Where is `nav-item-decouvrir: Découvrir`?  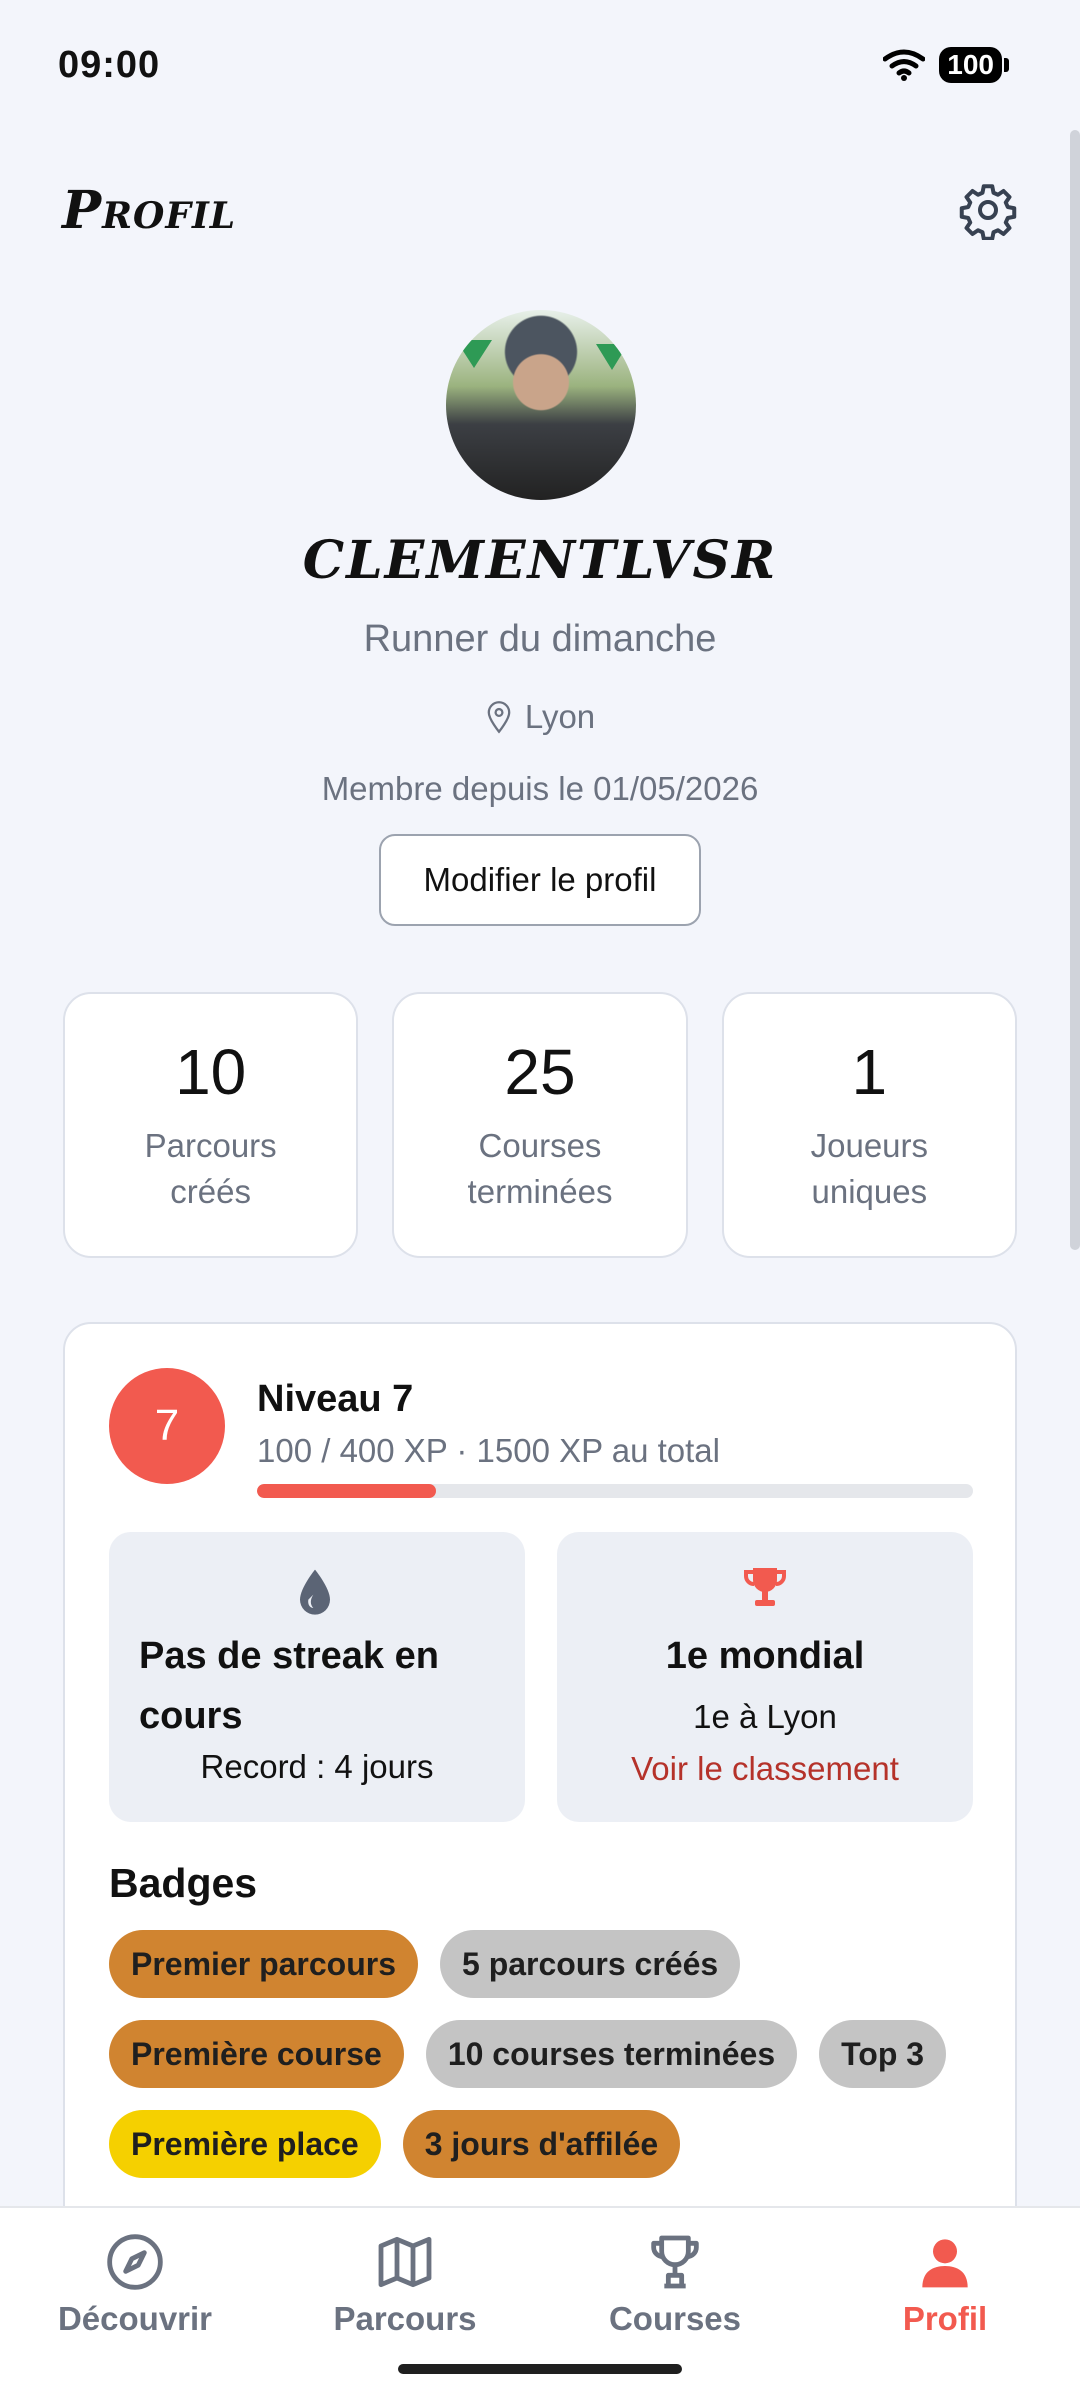 nav-item-decouvrir: Découvrir is located at coordinates (135, 2304).